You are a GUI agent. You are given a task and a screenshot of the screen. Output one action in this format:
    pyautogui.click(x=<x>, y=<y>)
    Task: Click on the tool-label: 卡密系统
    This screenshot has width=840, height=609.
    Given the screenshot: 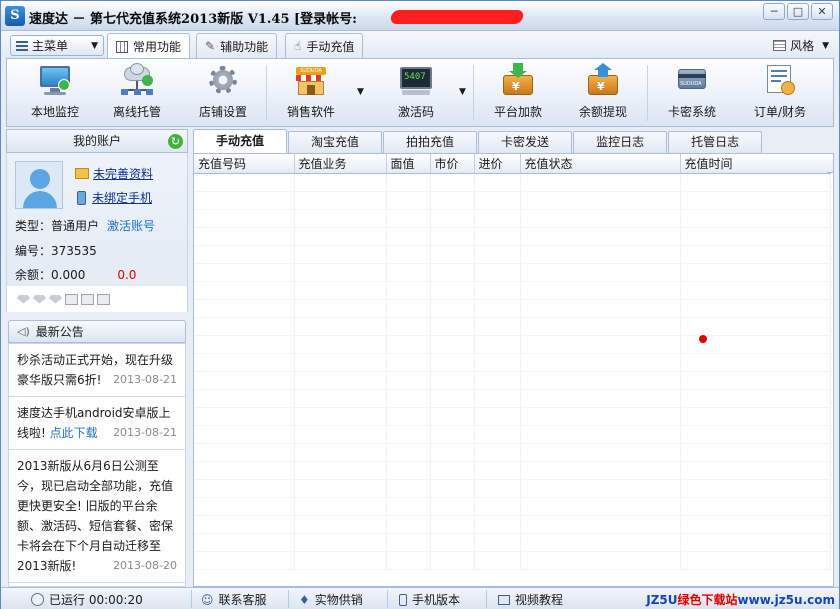 What is the action you would take?
    pyautogui.click(x=691, y=112)
    